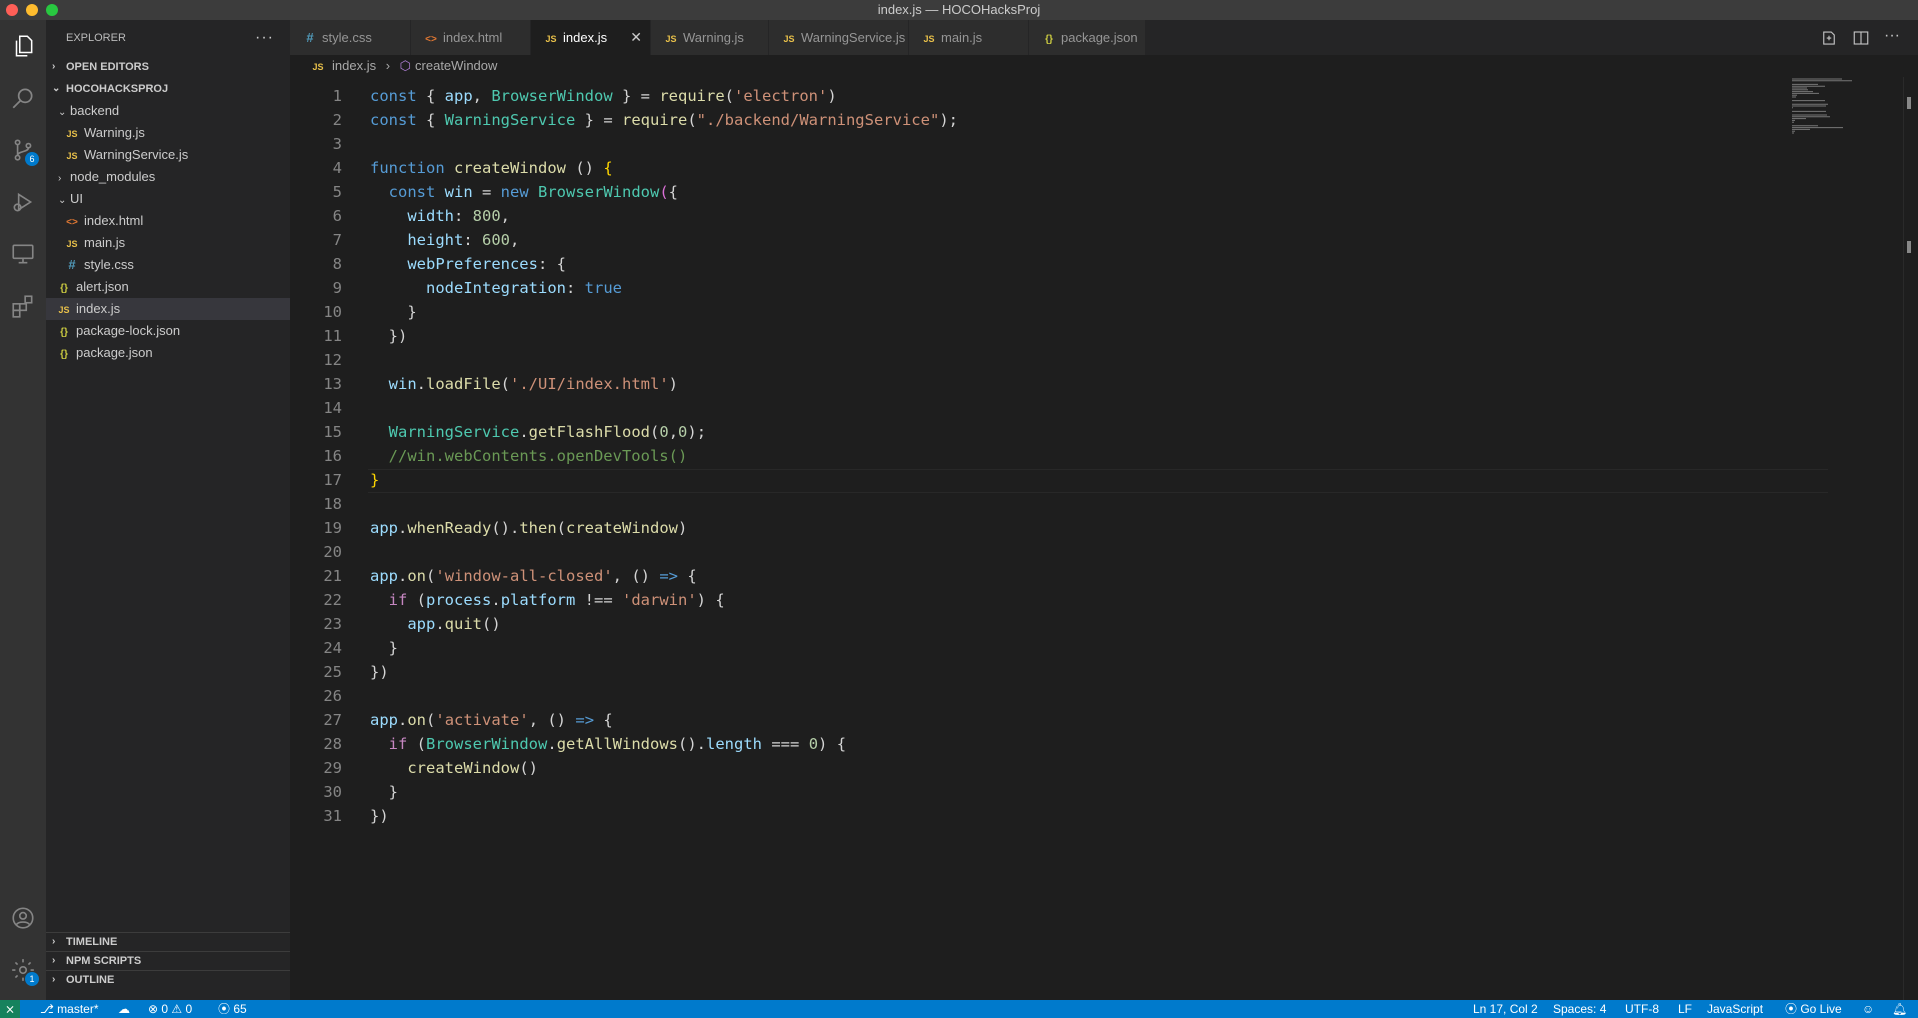 The height and width of the screenshot is (1018, 1918). What do you see at coordinates (350, 37) in the screenshot?
I see `tab-style-css: # style.css` at bounding box center [350, 37].